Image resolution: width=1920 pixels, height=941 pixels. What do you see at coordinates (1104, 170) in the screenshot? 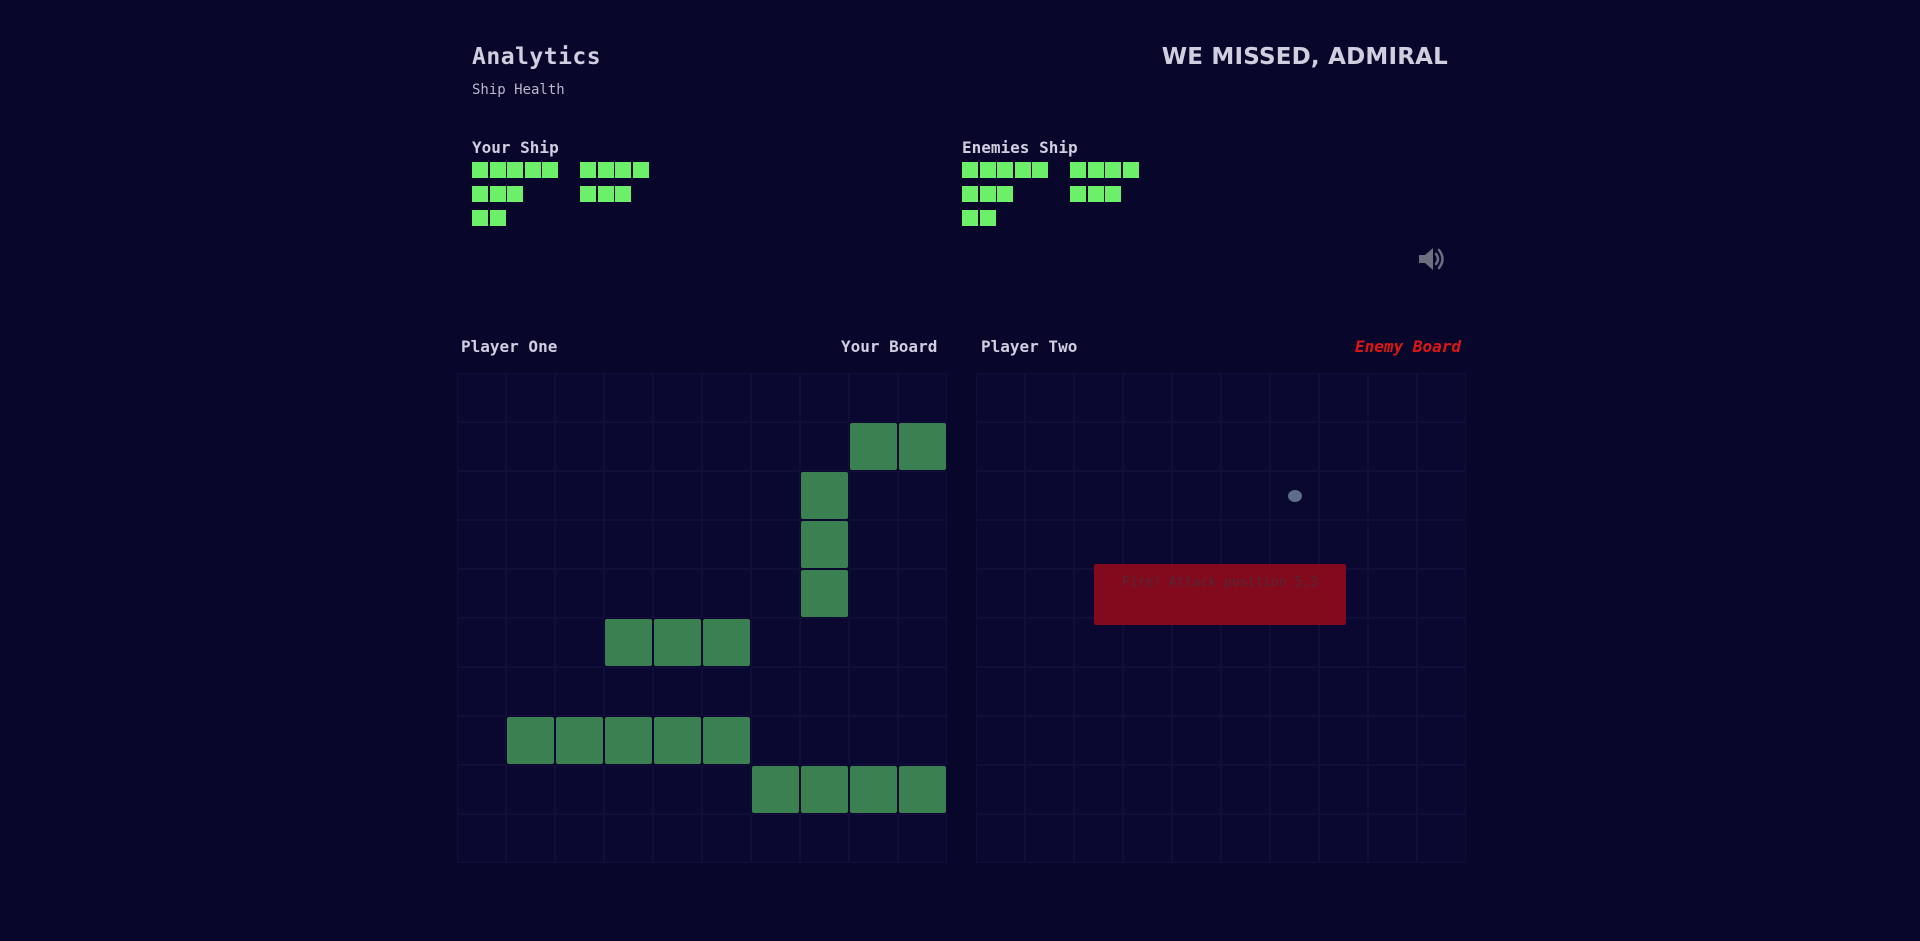
I see `enemy-ship-2-health` at bounding box center [1104, 170].